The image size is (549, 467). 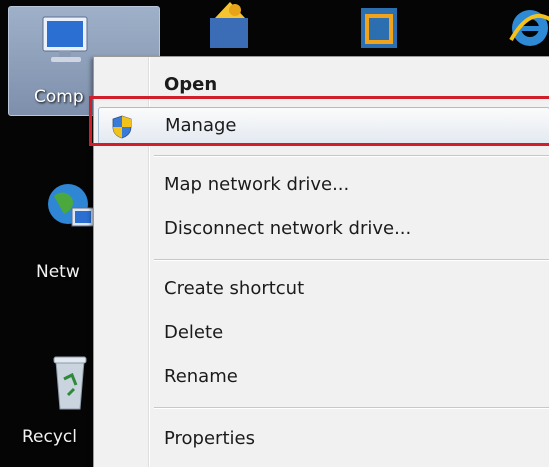 I want to click on menu-item-create-shortcut: Create shortcut, so click(x=323, y=289).